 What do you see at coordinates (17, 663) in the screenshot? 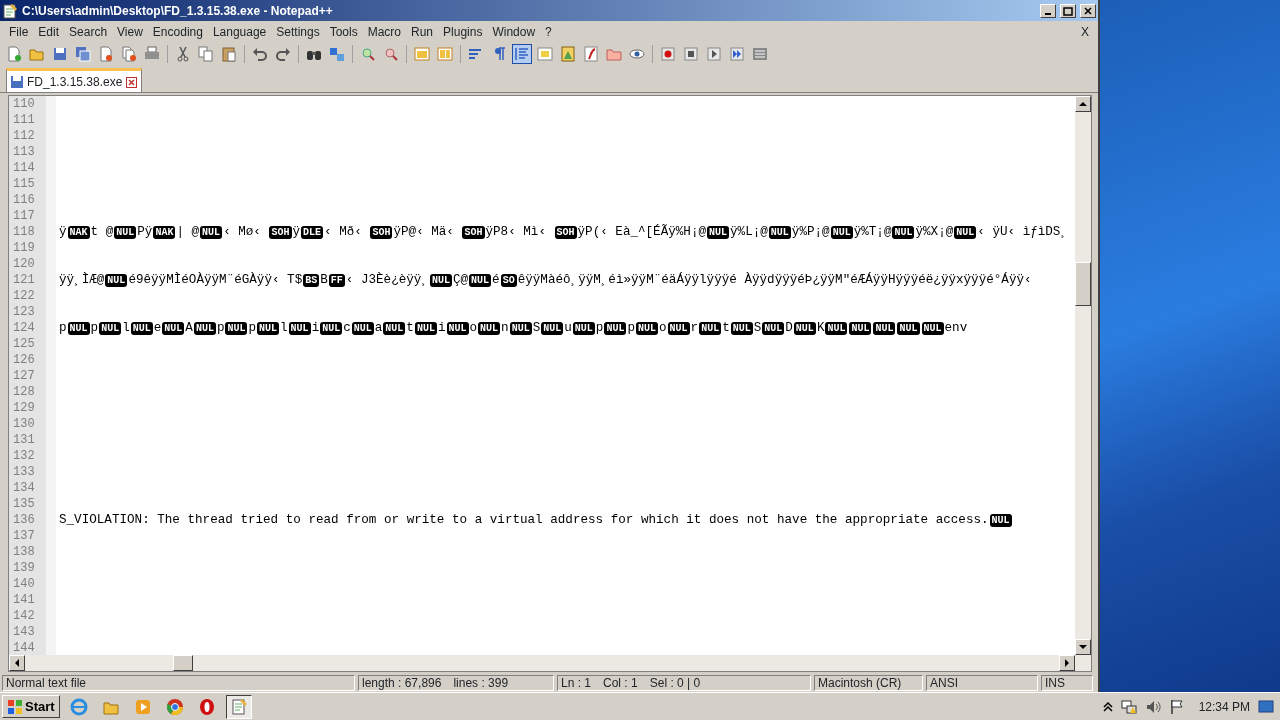
I see `scroll-left-button` at bounding box center [17, 663].